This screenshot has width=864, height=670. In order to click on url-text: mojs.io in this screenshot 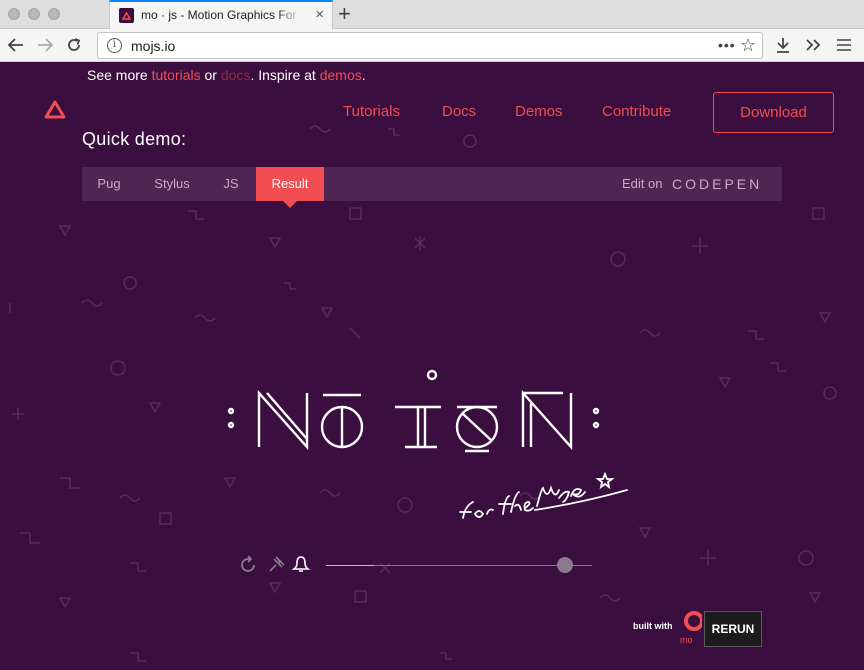, I will do `click(153, 46)`.